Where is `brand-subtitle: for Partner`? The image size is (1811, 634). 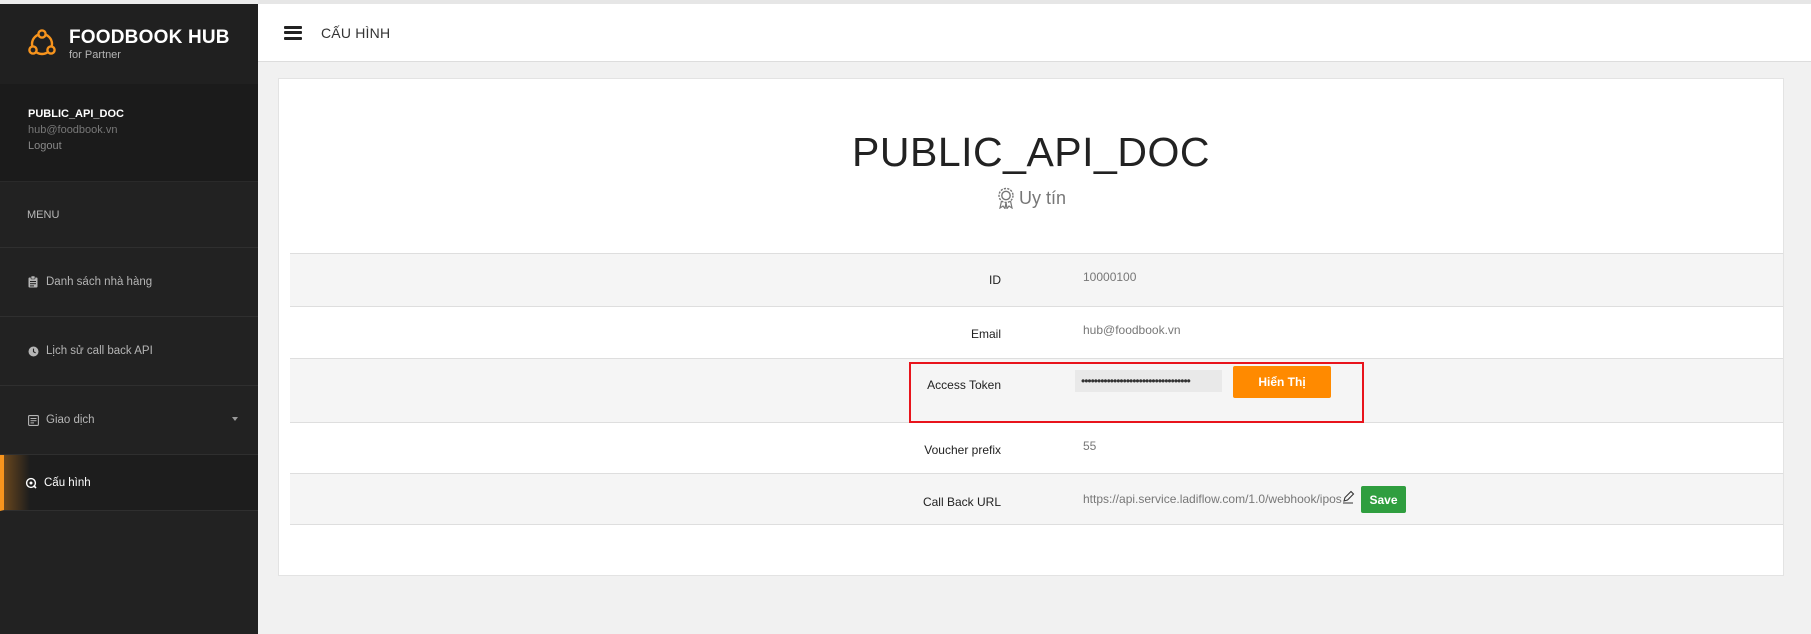 brand-subtitle: for Partner is located at coordinates (95, 54).